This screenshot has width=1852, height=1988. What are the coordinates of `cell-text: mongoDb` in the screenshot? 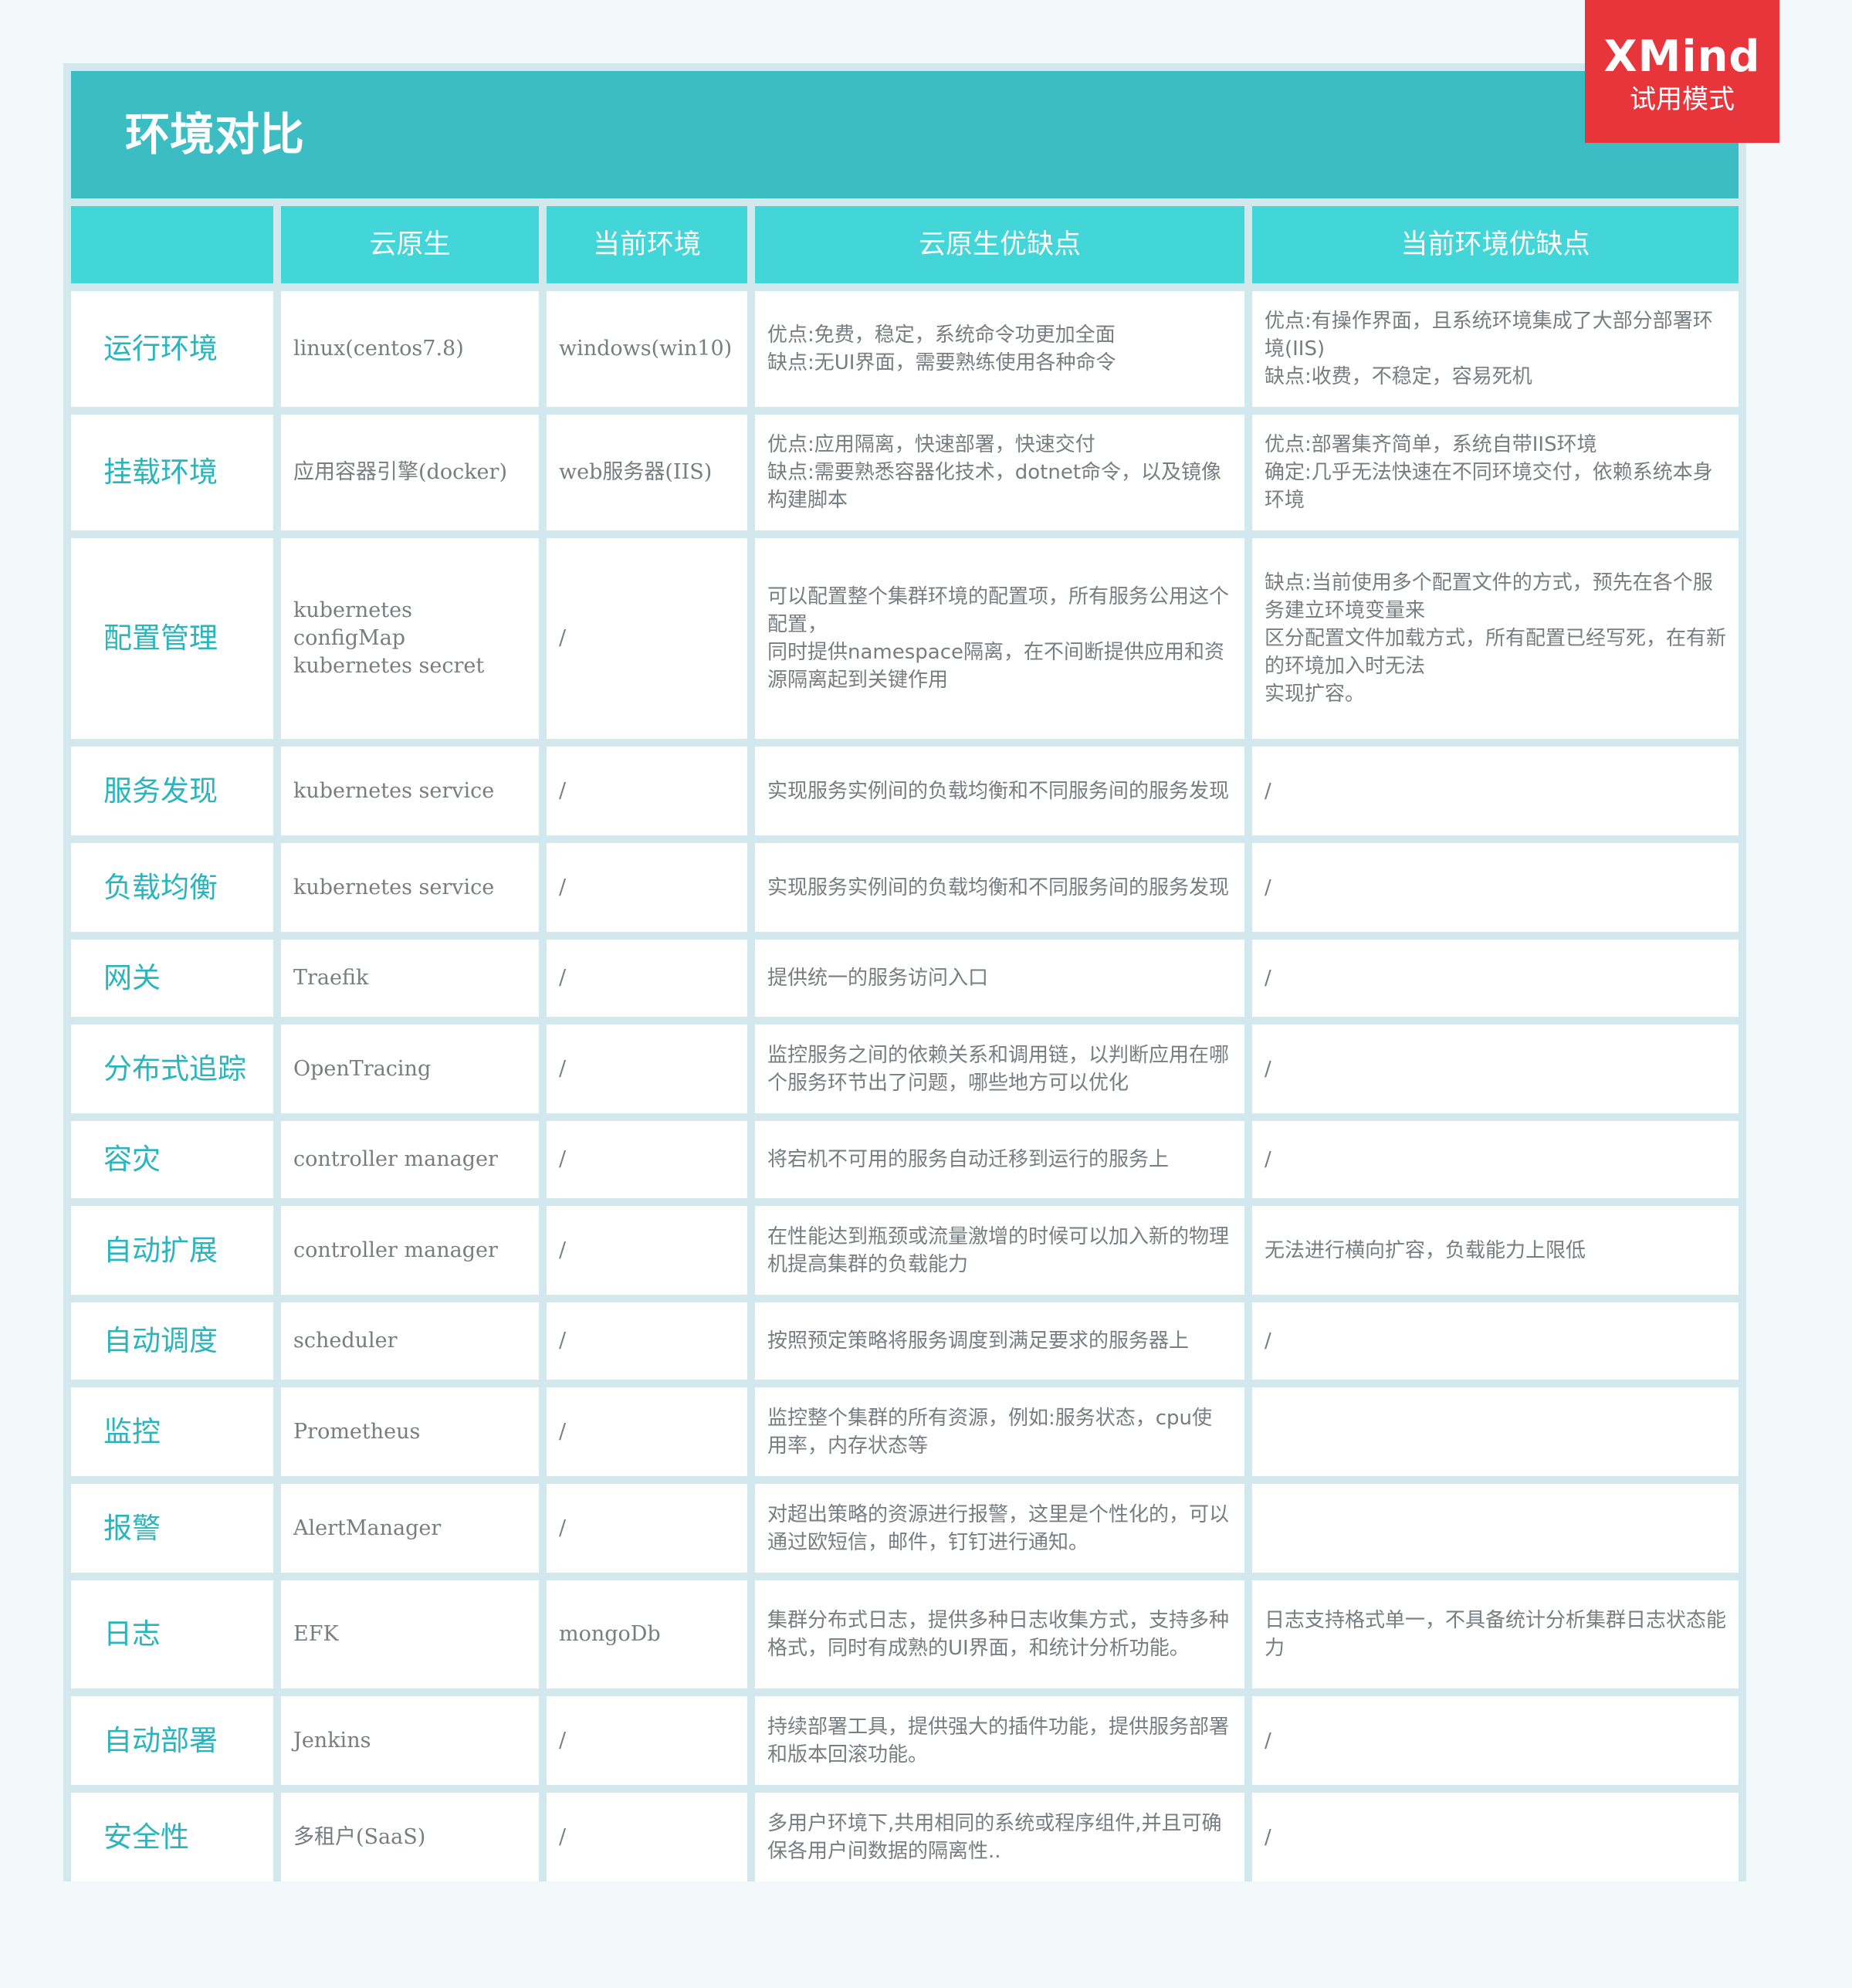 It's located at (610, 1634).